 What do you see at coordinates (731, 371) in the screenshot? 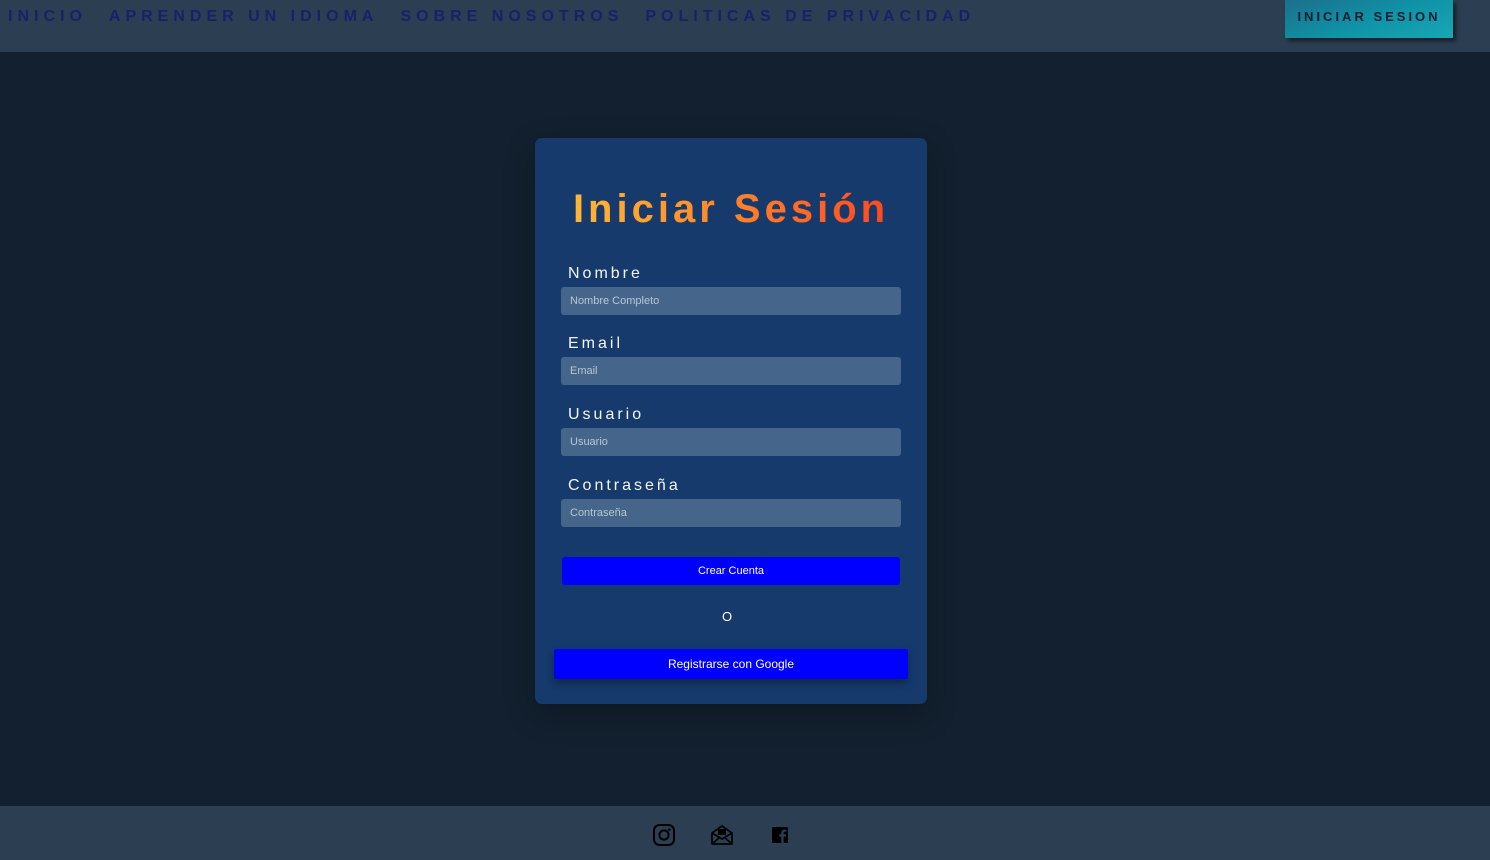
I see `email-input` at bounding box center [731, 371].